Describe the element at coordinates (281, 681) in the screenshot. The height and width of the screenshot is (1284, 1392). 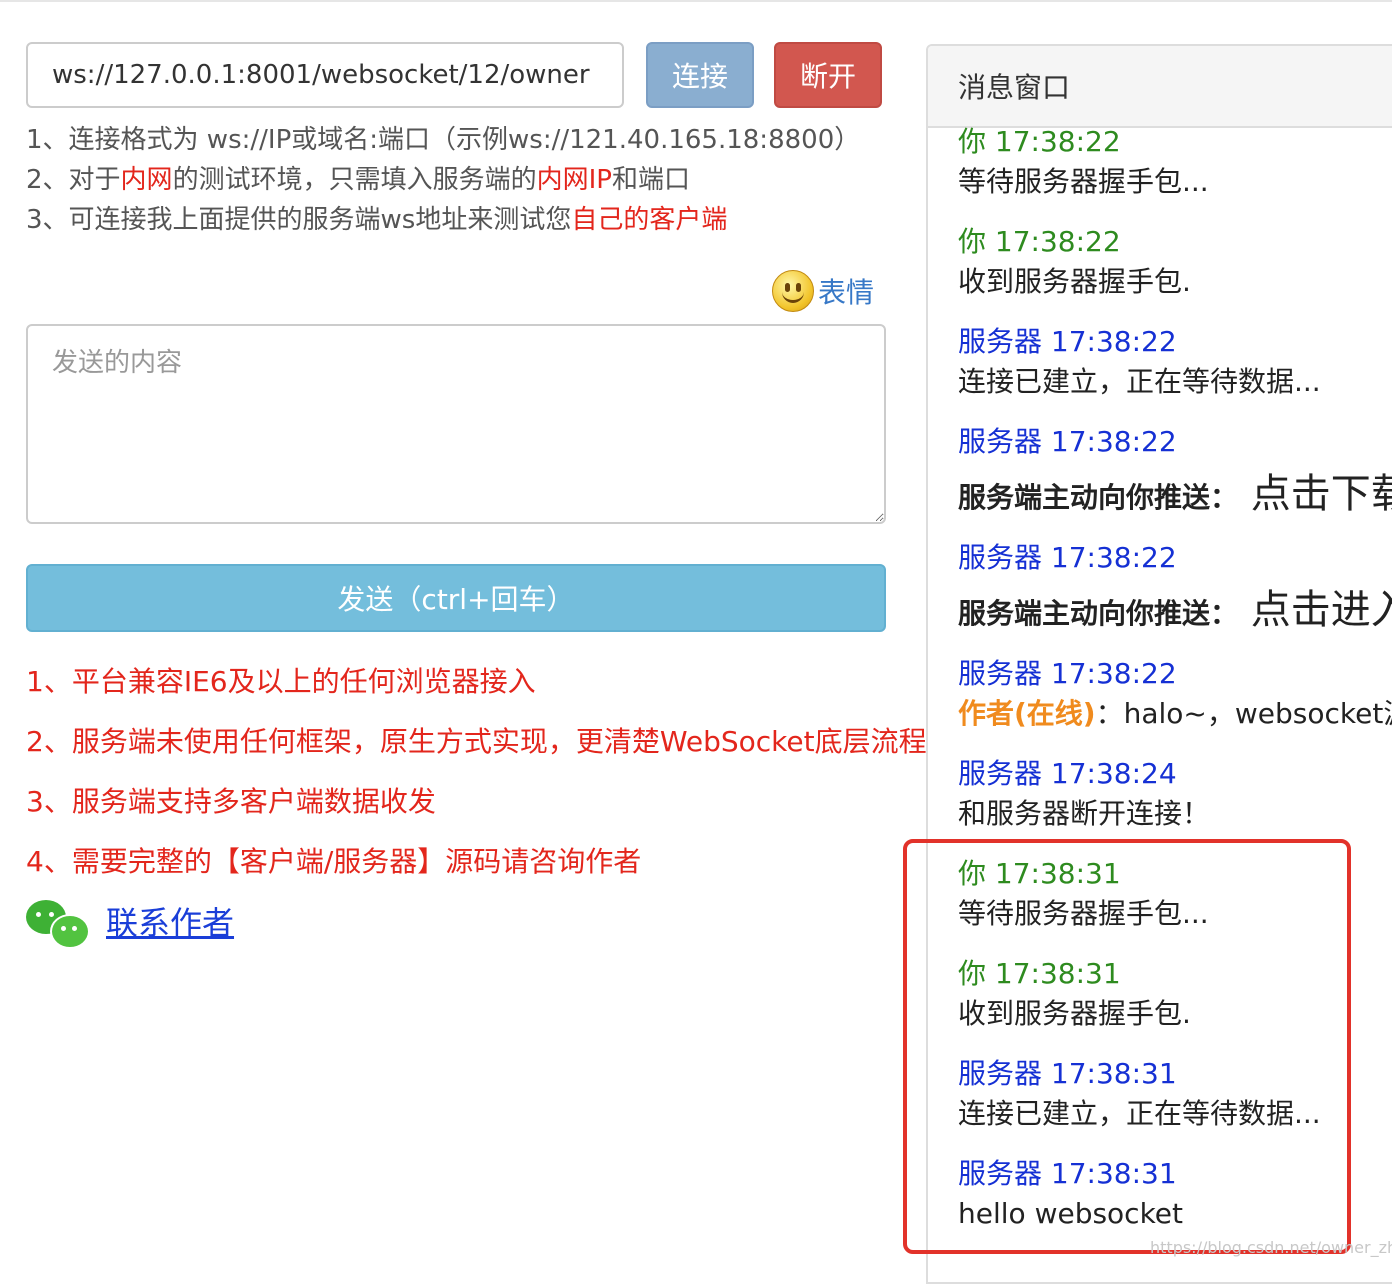
I see `feature-item-1: 1、平台兼容IE6及以上的任何浏览器接入` at that location.